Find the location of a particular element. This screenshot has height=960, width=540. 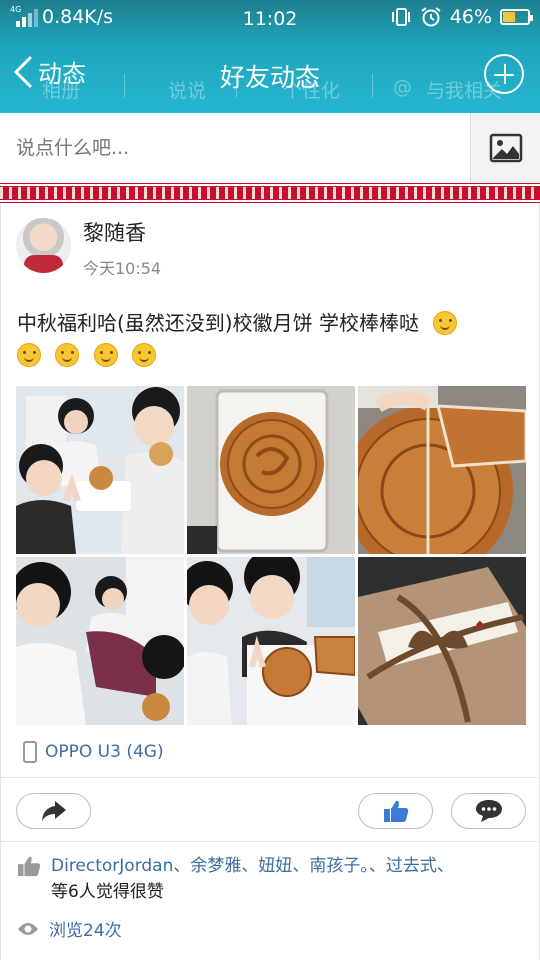

like-button is located at coordinates (395, 811).